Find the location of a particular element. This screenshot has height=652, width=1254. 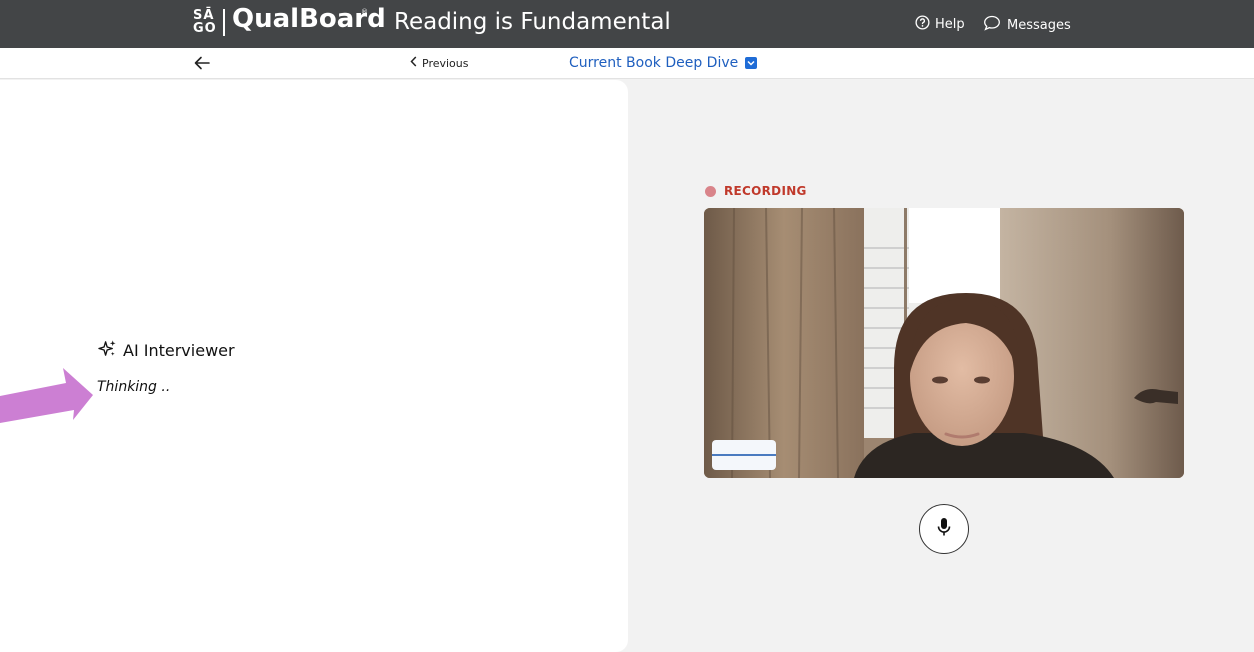

microphone-icon is located at coordinates (944, 529).